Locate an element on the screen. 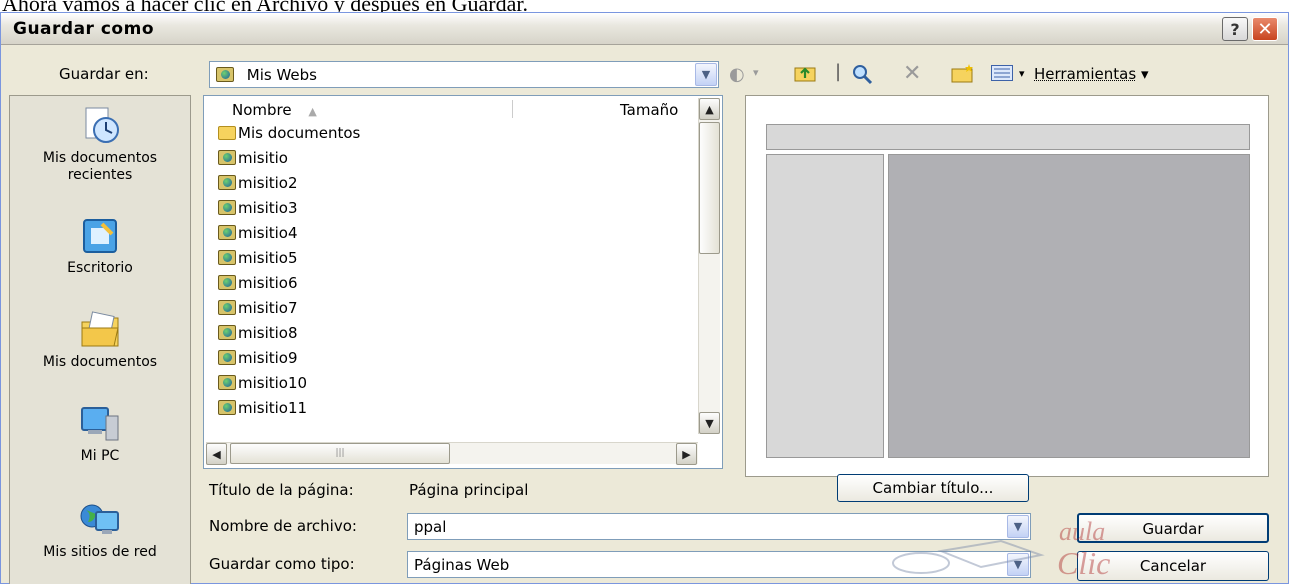 Image resolution: width=1289 pixels, height=584 pixels. preview-header-block is located at coordinates (1008, 137).